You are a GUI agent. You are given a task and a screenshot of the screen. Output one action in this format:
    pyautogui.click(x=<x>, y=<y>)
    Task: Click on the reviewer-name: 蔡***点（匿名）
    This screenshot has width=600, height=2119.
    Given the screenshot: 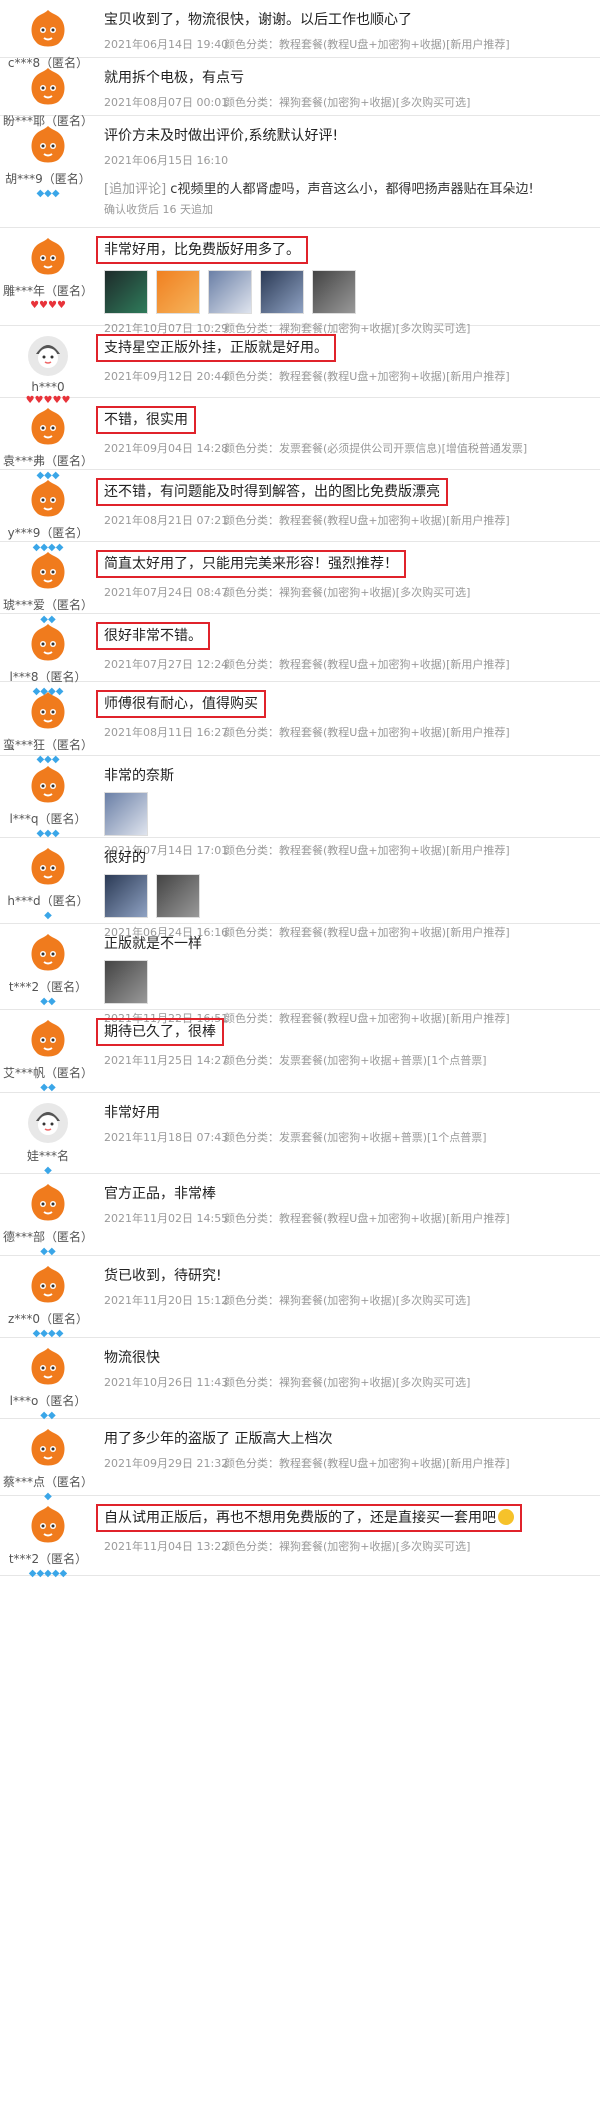 What is the action you would take?
    pyautogui.click(x=47, y=1482)
    